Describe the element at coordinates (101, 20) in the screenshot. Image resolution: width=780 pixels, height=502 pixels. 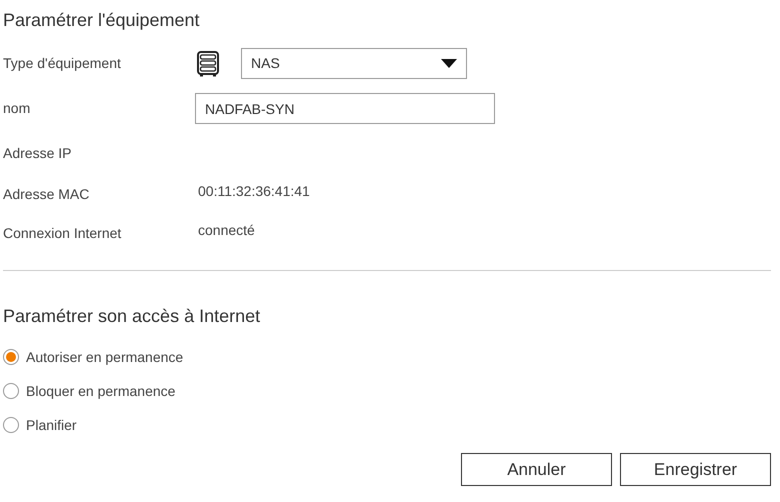
I see `section-title: Paramétrer l'équipement` at that location.